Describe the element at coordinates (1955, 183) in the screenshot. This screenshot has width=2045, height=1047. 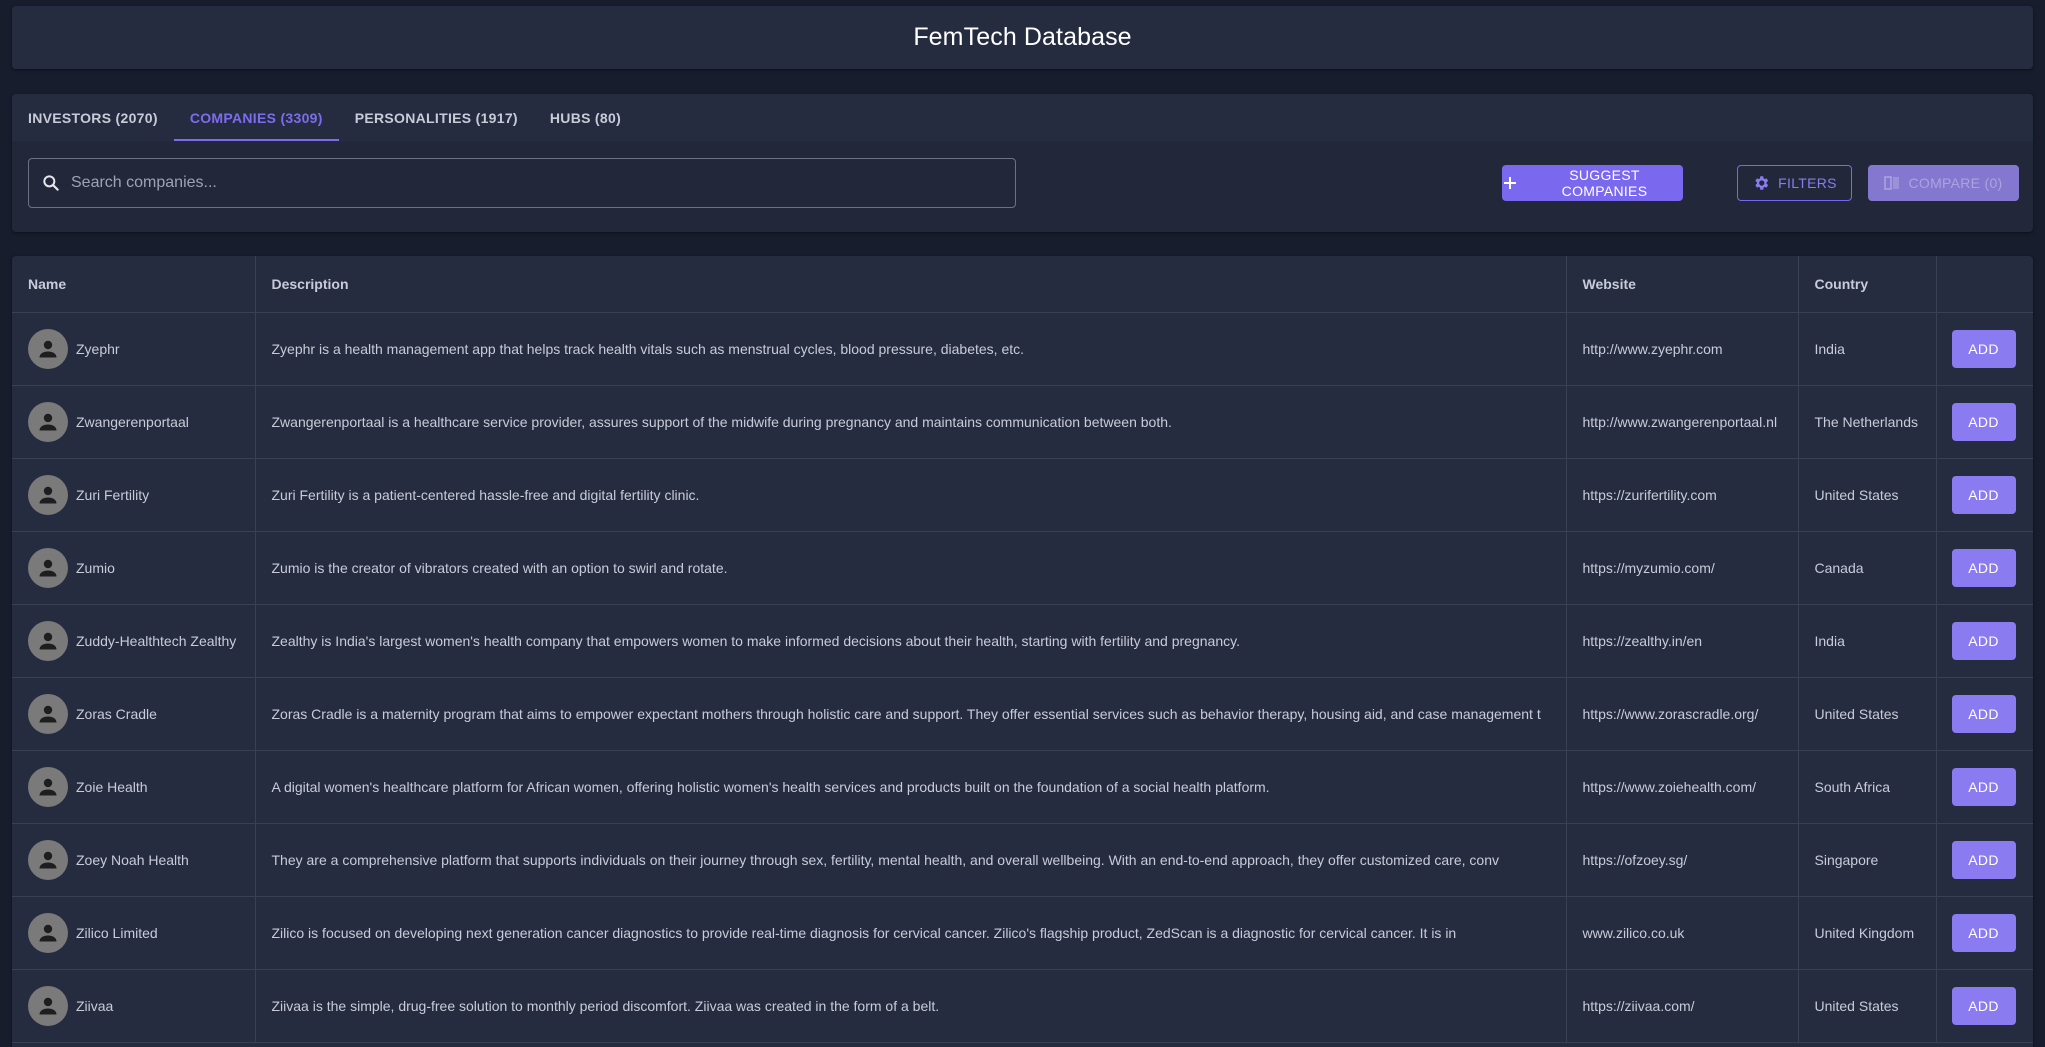
I see `compare-label: COMPARE (0)` at that location.